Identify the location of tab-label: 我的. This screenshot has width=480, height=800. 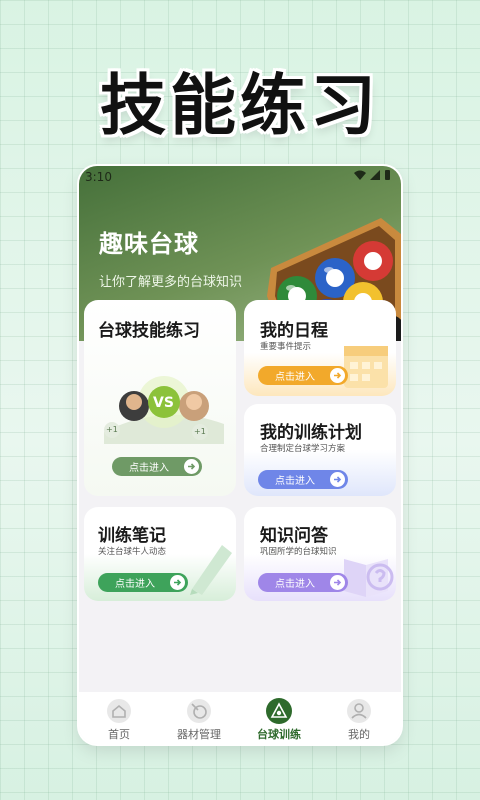
(359, 734).